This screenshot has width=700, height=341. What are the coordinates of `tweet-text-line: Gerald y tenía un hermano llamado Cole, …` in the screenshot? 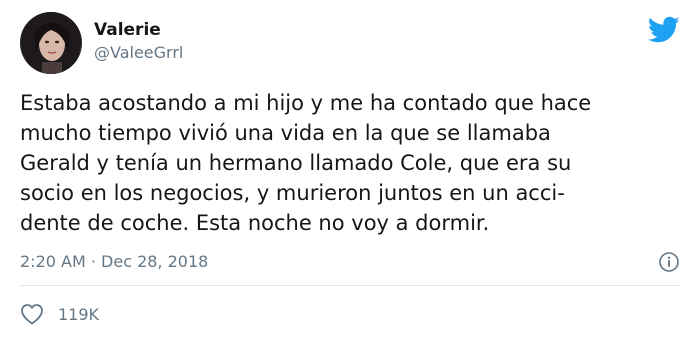 It's located at (296, 163).